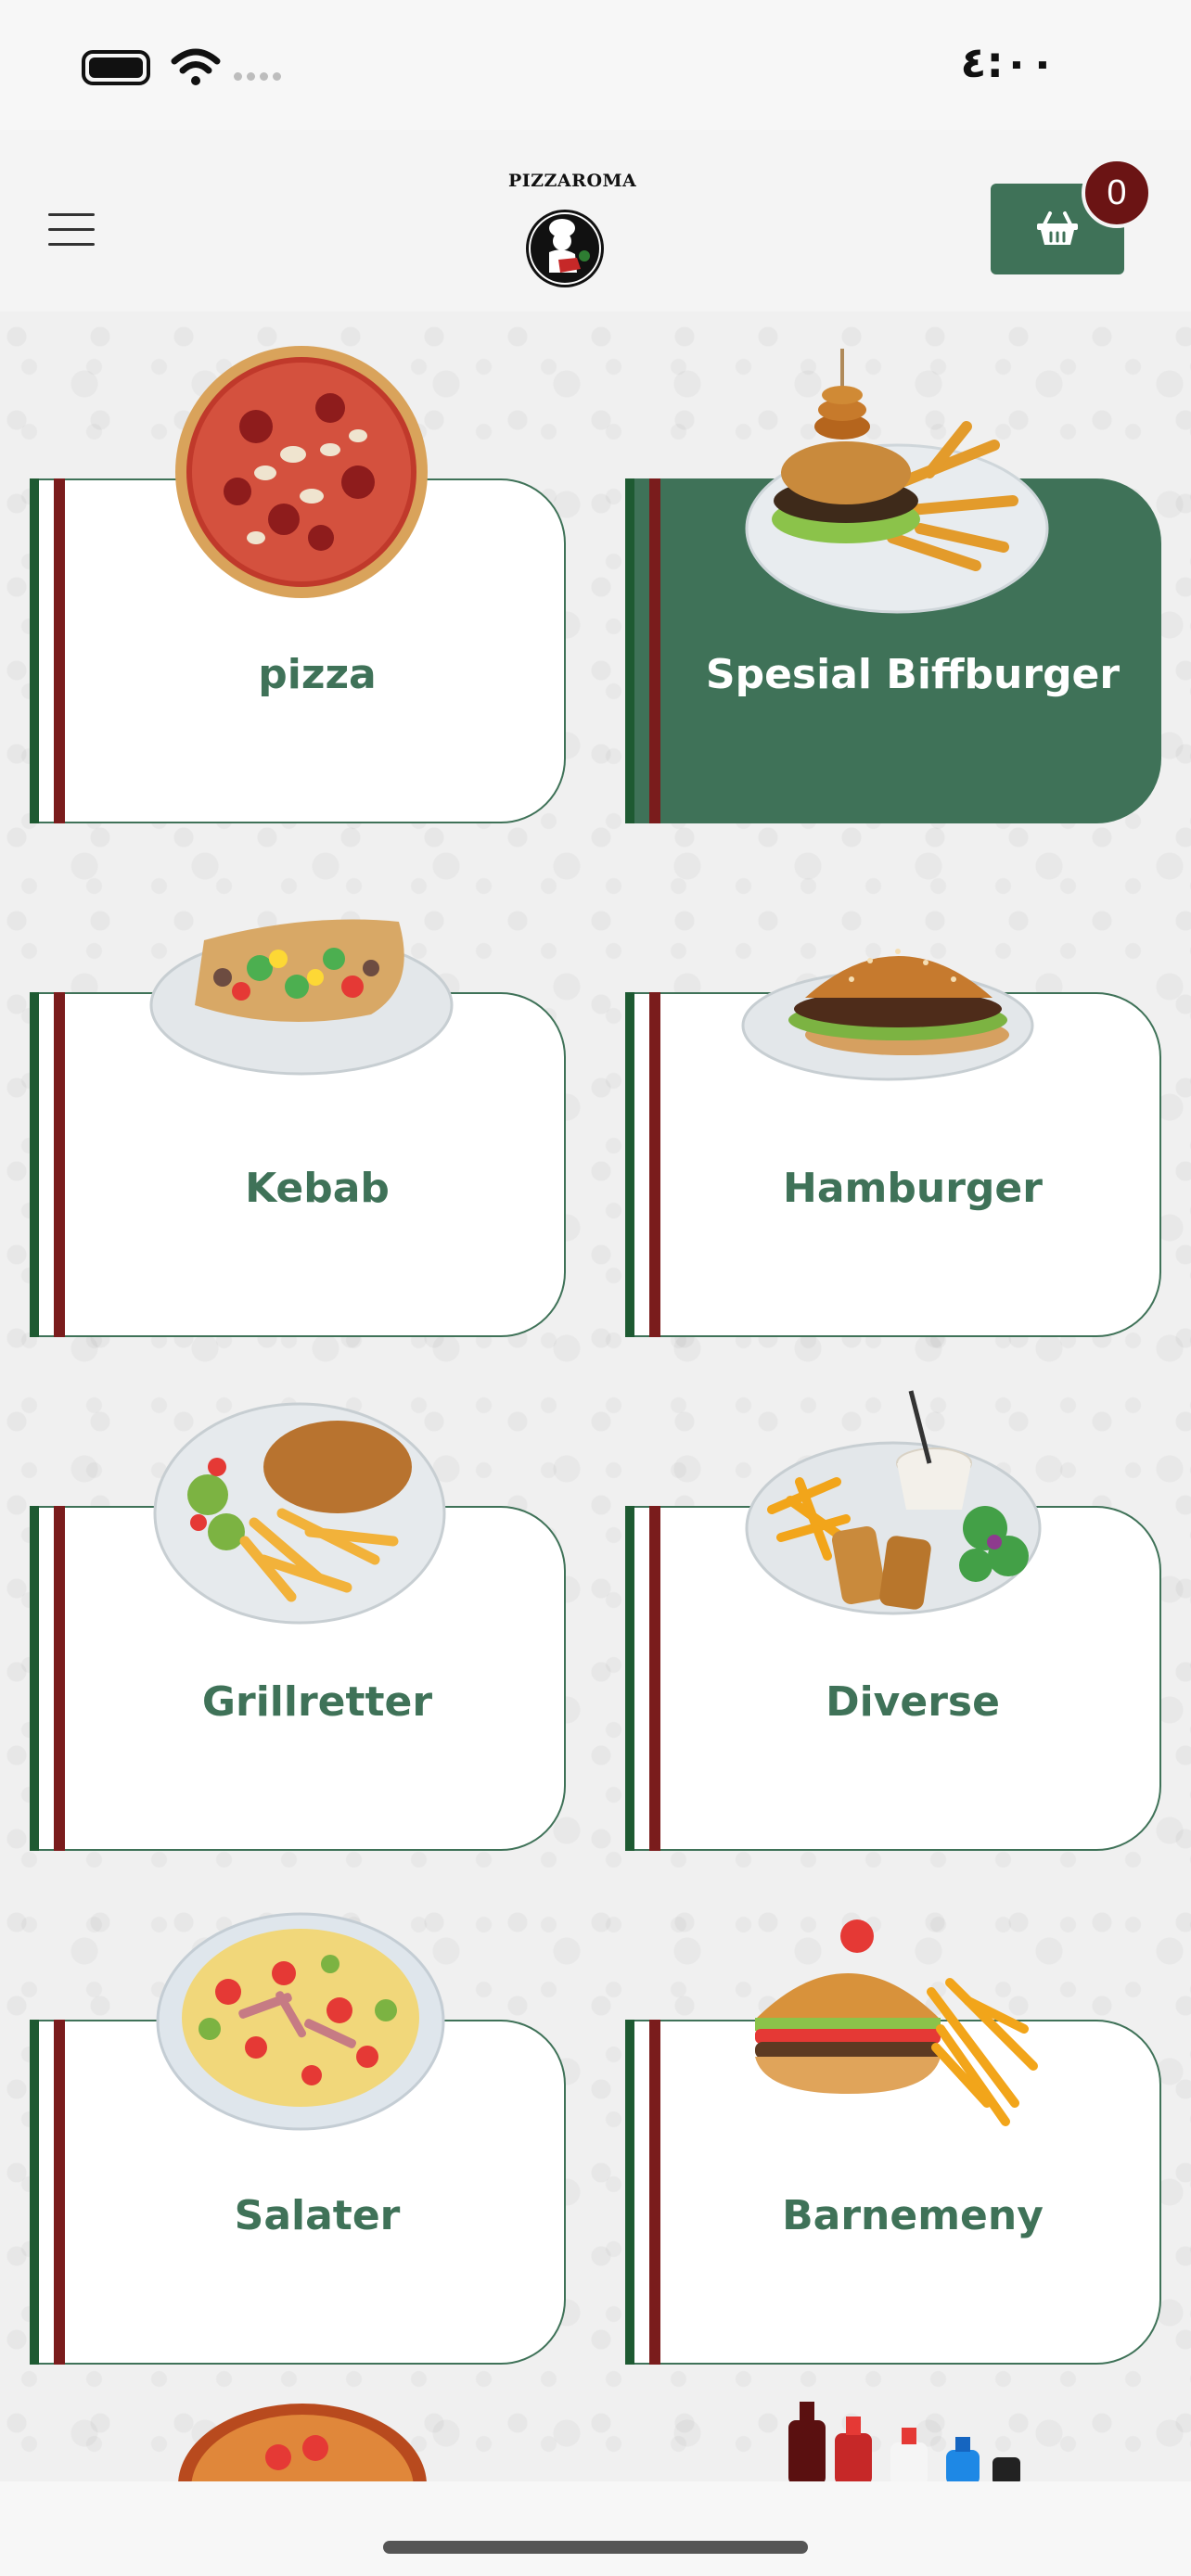 The height and width of the screenshot is (2576, 1191). I want to click on category-label: Kebab, so click(317, 1189).